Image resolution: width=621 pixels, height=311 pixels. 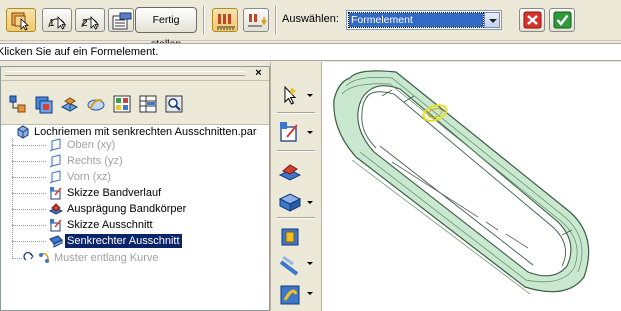 What do you see at coordinates (23, 132) in the screenshot?
I see `part-document-icon` at bounding box center [23, 132].